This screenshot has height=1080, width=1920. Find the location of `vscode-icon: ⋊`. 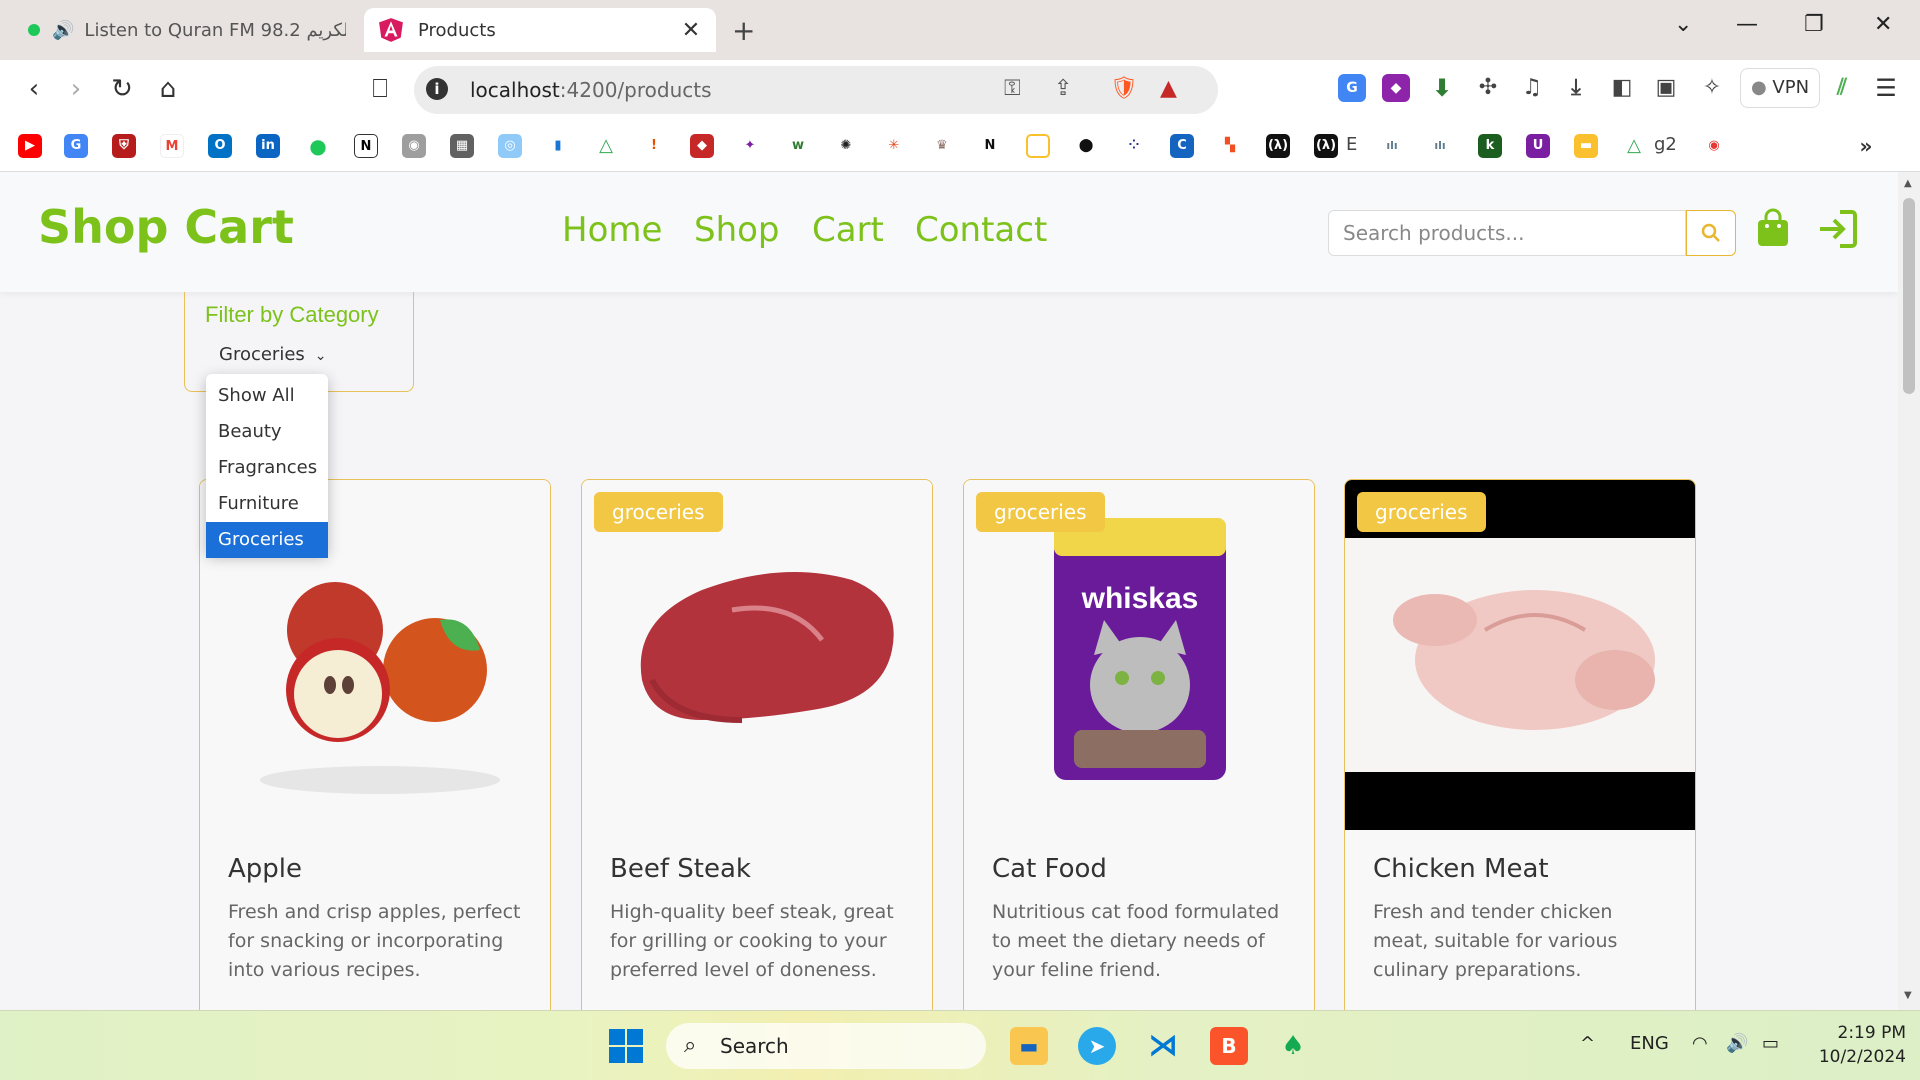

vscode-icon: ⋊ is located at coordinates (1163, 1046).